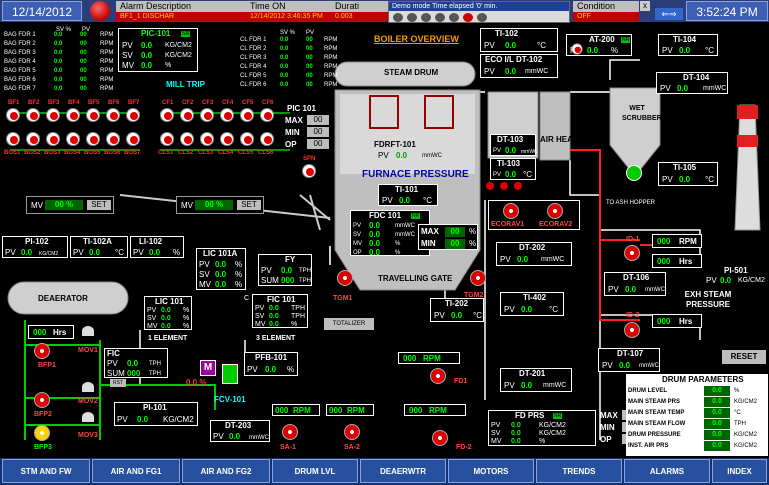 Image resolution: width=769 pixels, height=485 pixels. I want to click on dt104-panel: DT-104 PV 0.0 mmWC, so click(692, 83).